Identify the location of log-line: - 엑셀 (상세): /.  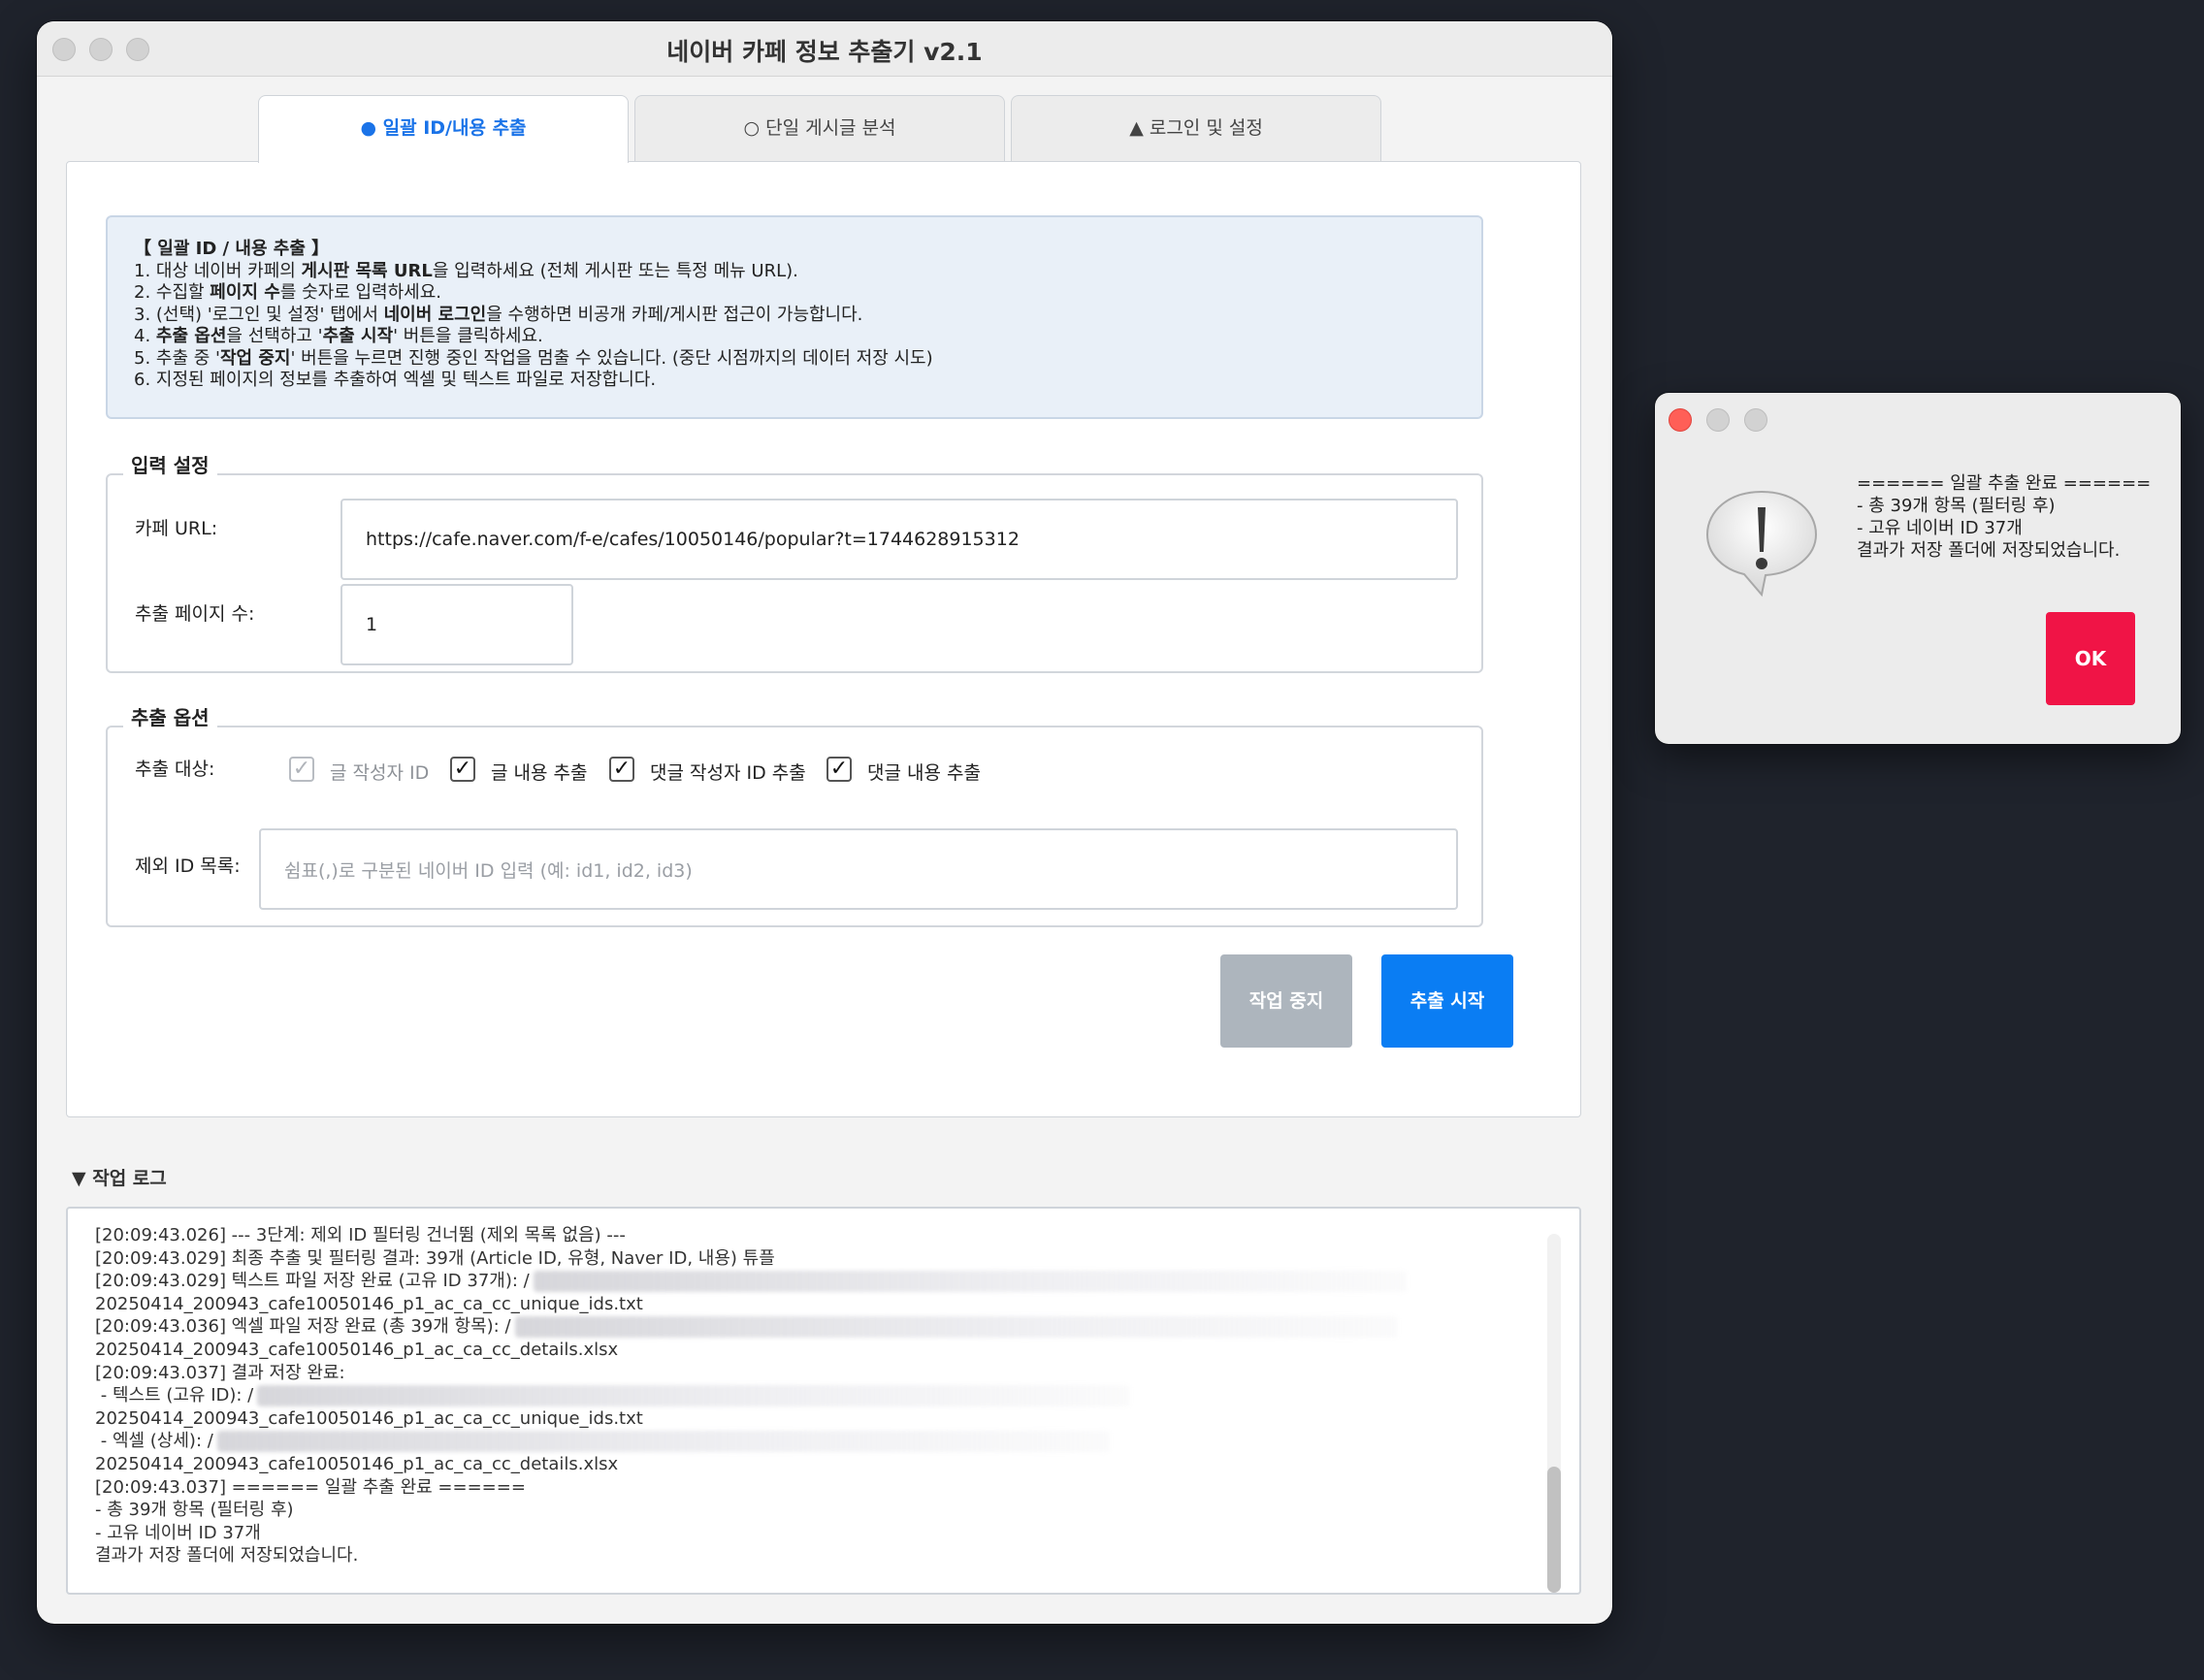
(824, 1441).